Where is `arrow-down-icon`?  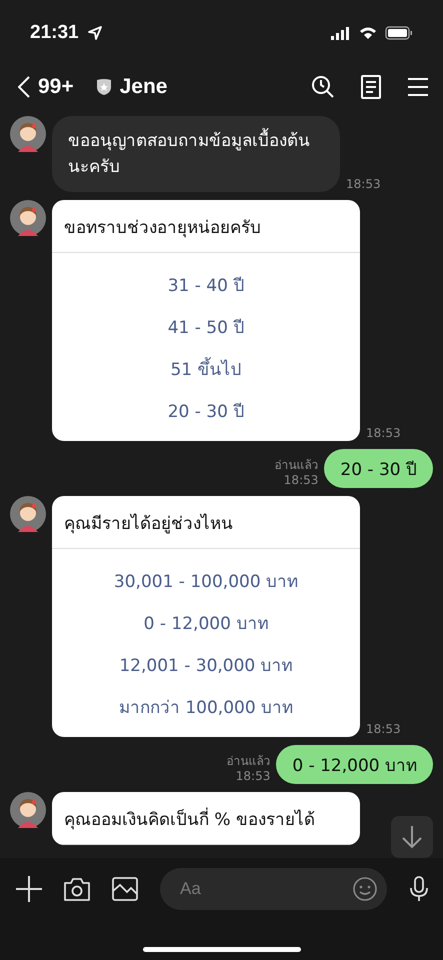 arrow-down-icon is located at coordinates (412, 837).